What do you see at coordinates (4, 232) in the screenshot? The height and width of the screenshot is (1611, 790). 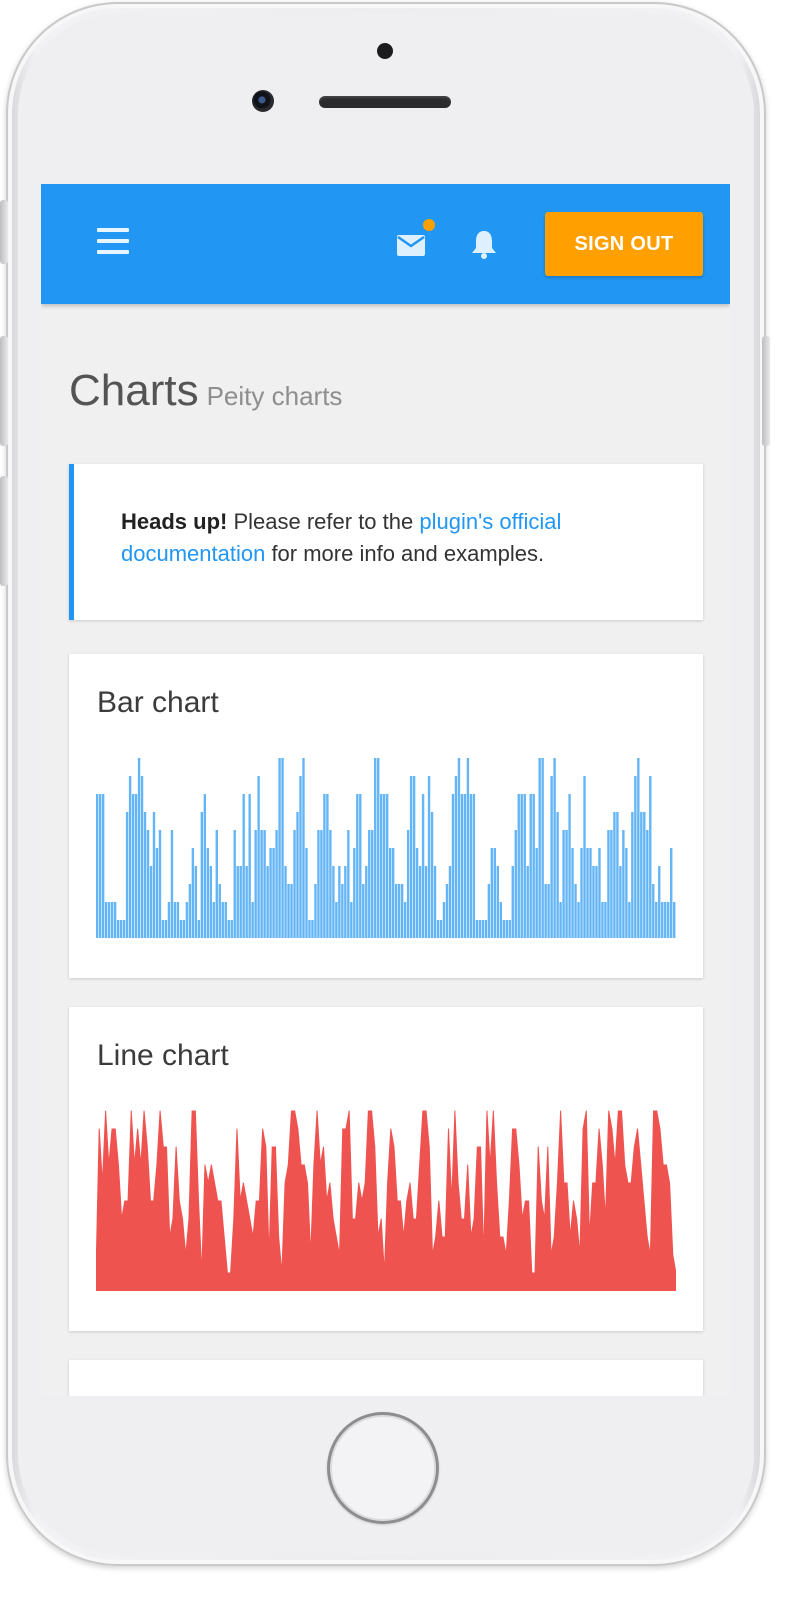 I see `silent-switch` at bounding box center [4, 232].